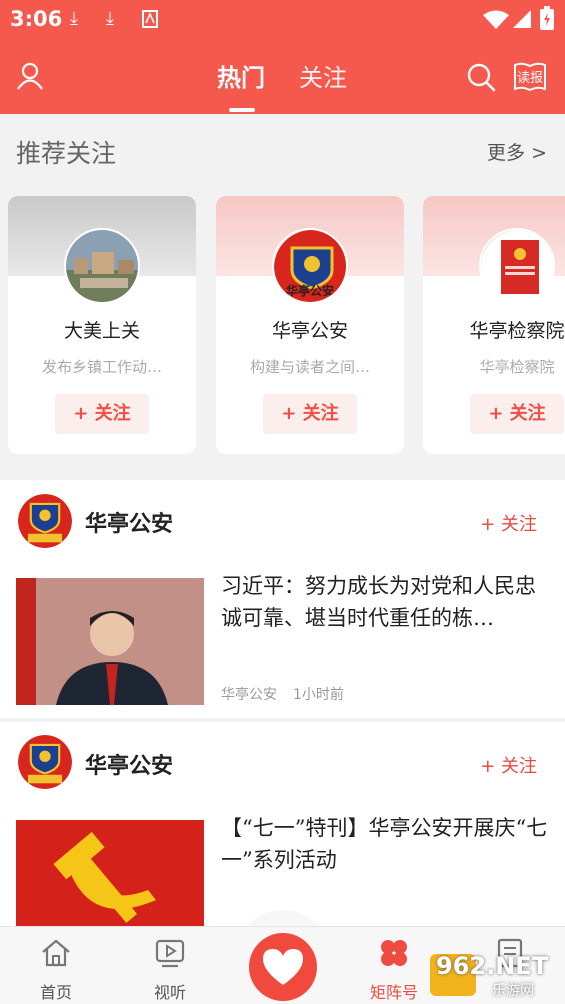  What do you see at coordinates (150, 19) in the screenshot?
I see `app-notification-icon` at bounding box center [150, 19].